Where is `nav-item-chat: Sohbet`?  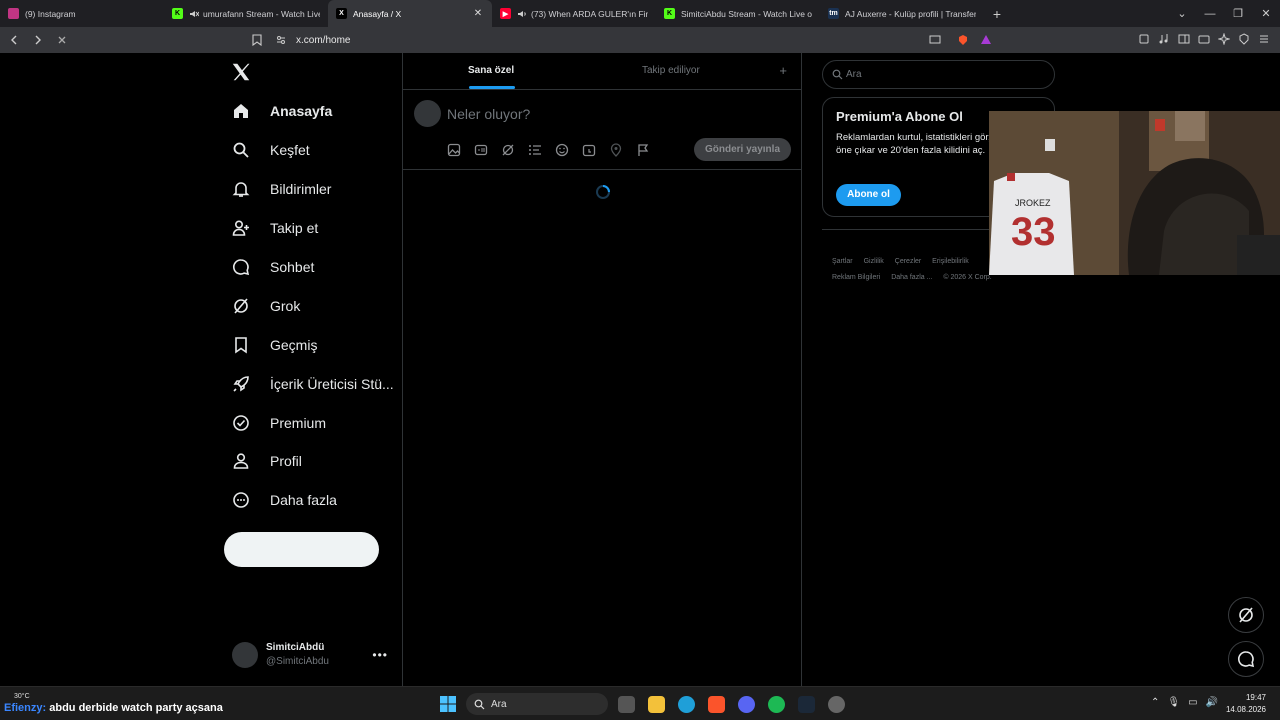 nav-item-chat: Sohbet is located at coordinates (269, 267).